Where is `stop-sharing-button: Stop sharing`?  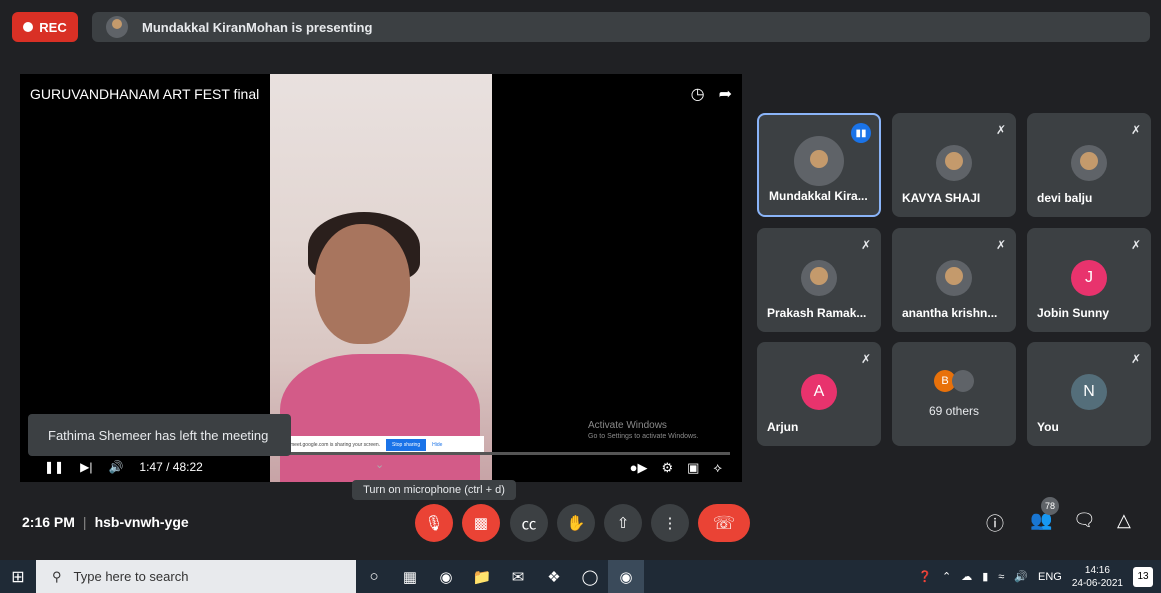
stop-sharing-button: Stop sharing is located at coordinates (406, 445).